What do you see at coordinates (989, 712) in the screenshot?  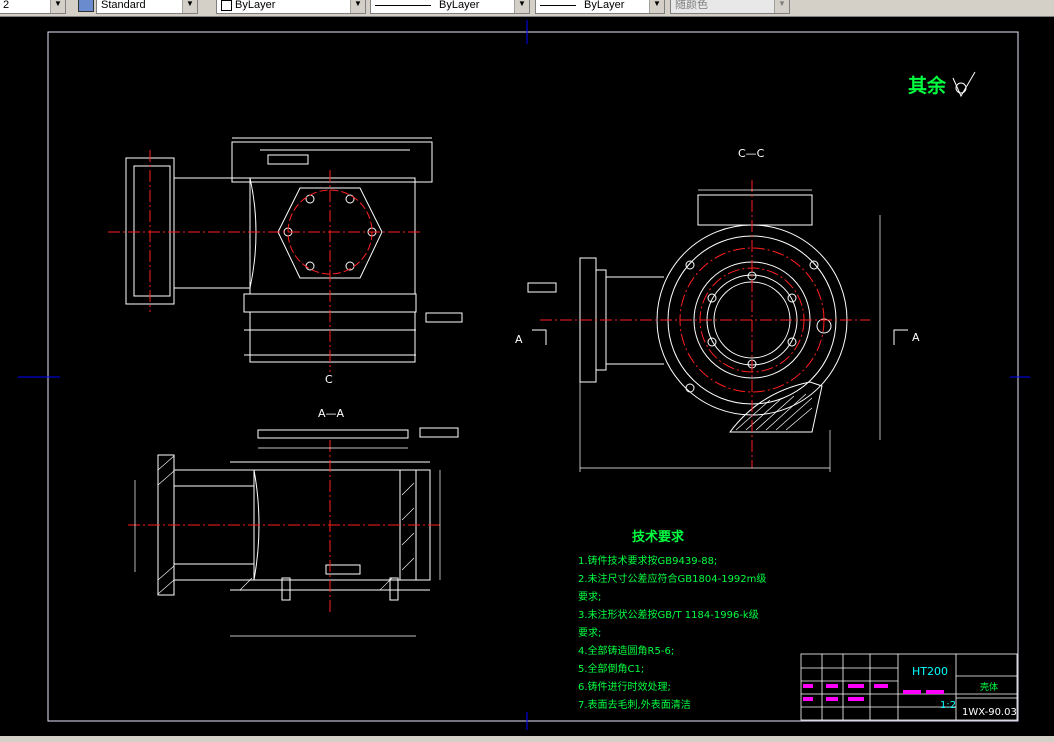 I see `drawing-number: 1WX-90.03` at bounding box center [989, 712].